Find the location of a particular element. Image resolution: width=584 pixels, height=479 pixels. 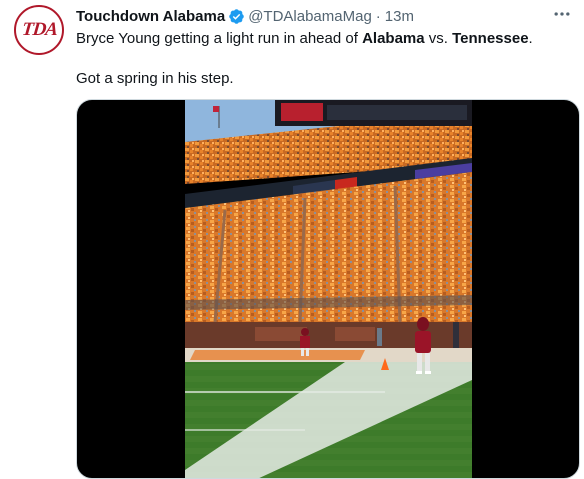

avatar-logo: TDA is located at coordinates (39, 29).